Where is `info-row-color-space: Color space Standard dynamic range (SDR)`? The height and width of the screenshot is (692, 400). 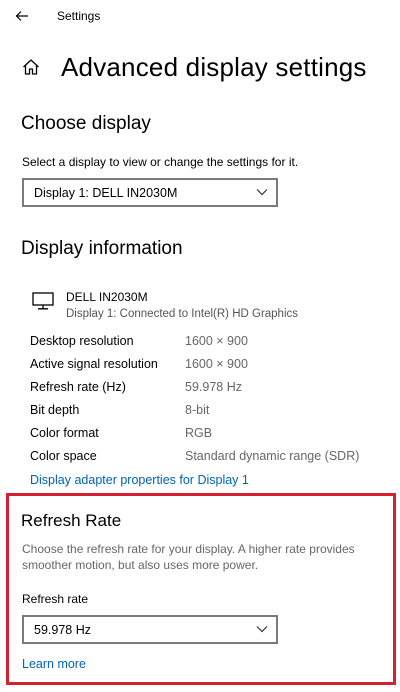
info-row-color-space: Color space Standard dynamic range (SDR) is located at coordinates (200, 458).